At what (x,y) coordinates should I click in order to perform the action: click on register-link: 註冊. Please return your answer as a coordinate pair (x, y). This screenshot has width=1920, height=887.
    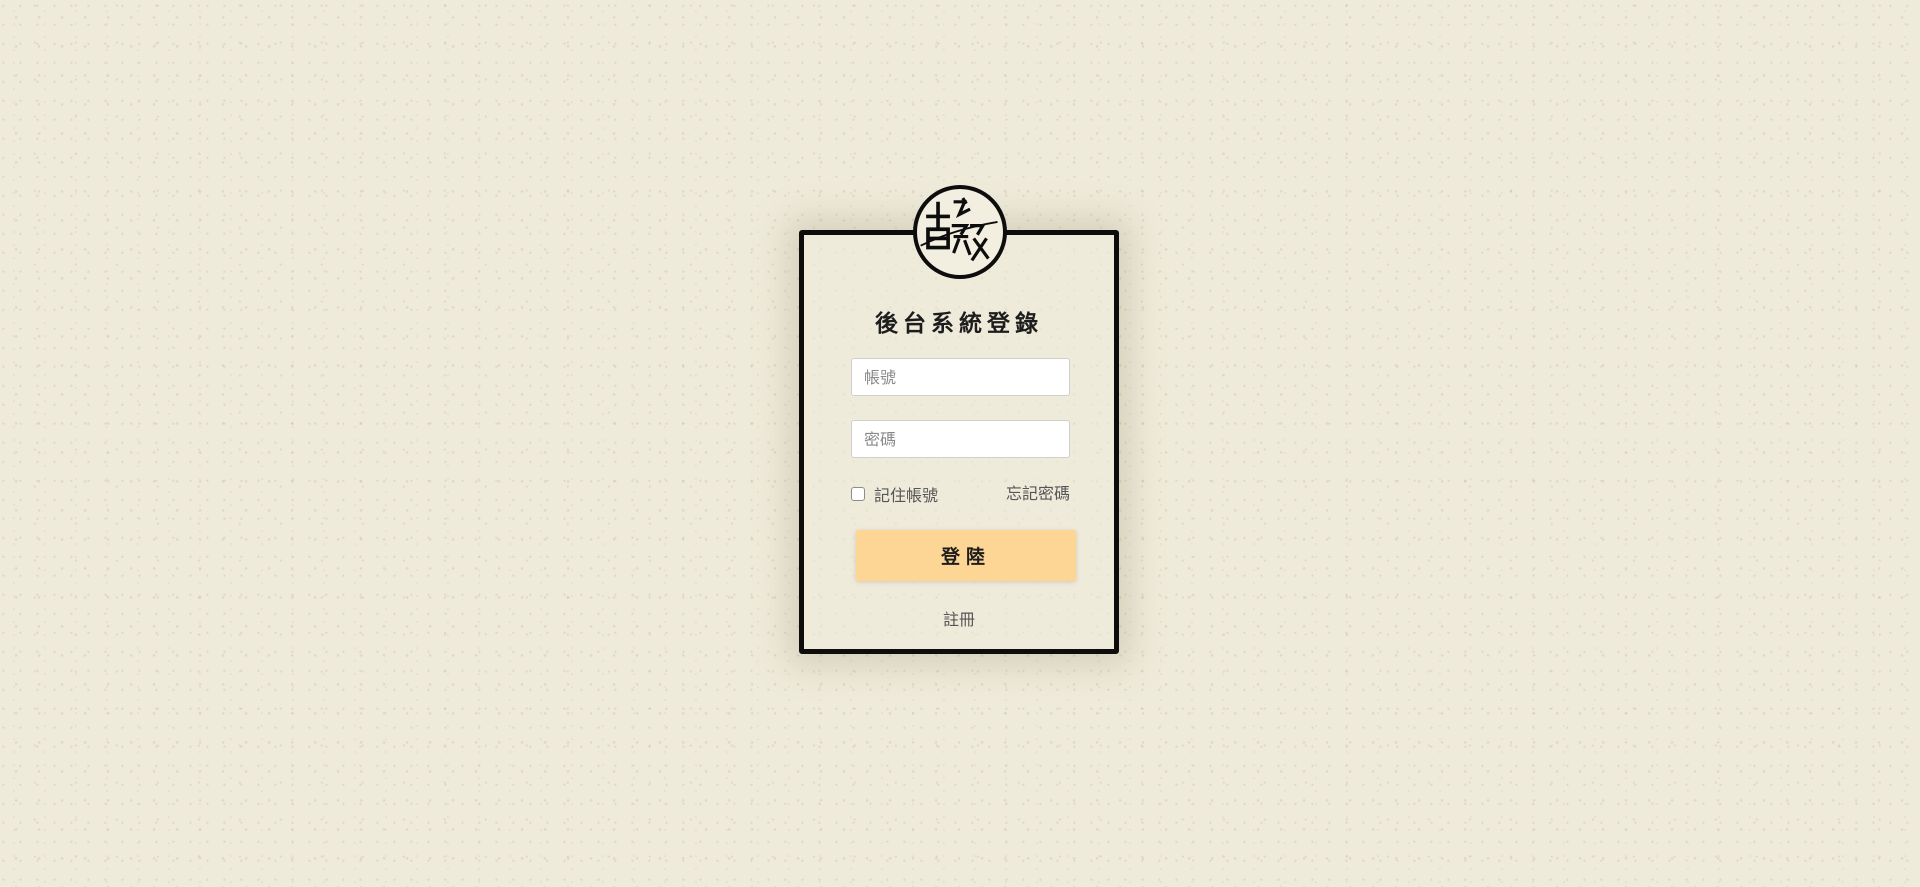
    Looking at the image, I should click on (959, 618).